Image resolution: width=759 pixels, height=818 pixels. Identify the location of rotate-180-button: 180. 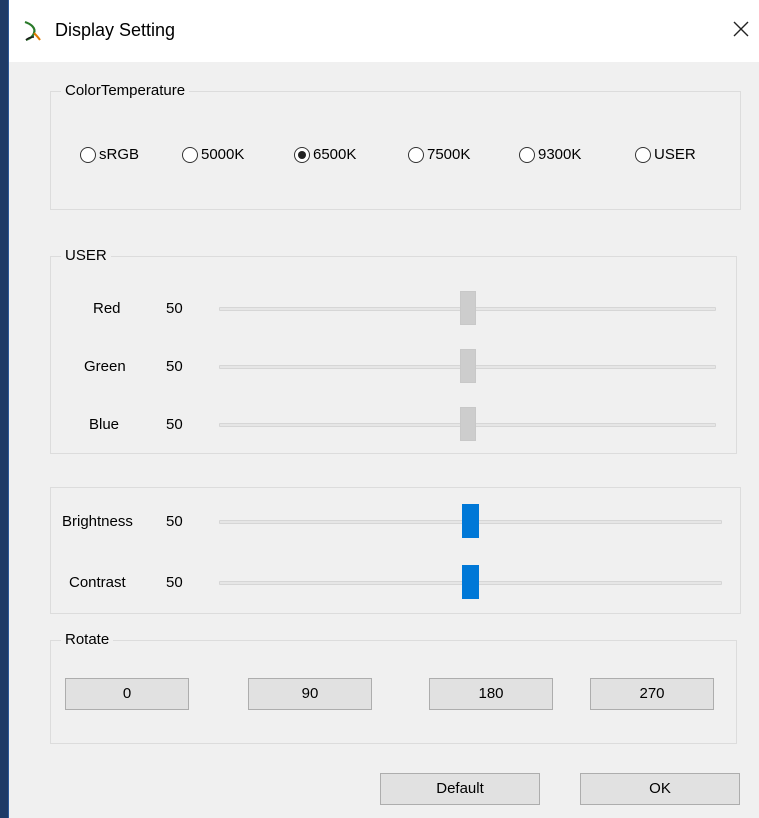
(491, 694).